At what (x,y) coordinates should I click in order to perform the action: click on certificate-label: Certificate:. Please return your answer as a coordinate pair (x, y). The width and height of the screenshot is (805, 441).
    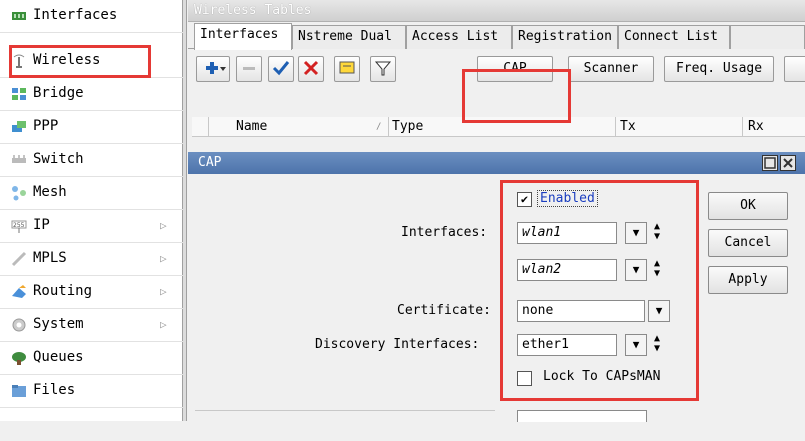
    Looking at the image, I should click on (444, 310).